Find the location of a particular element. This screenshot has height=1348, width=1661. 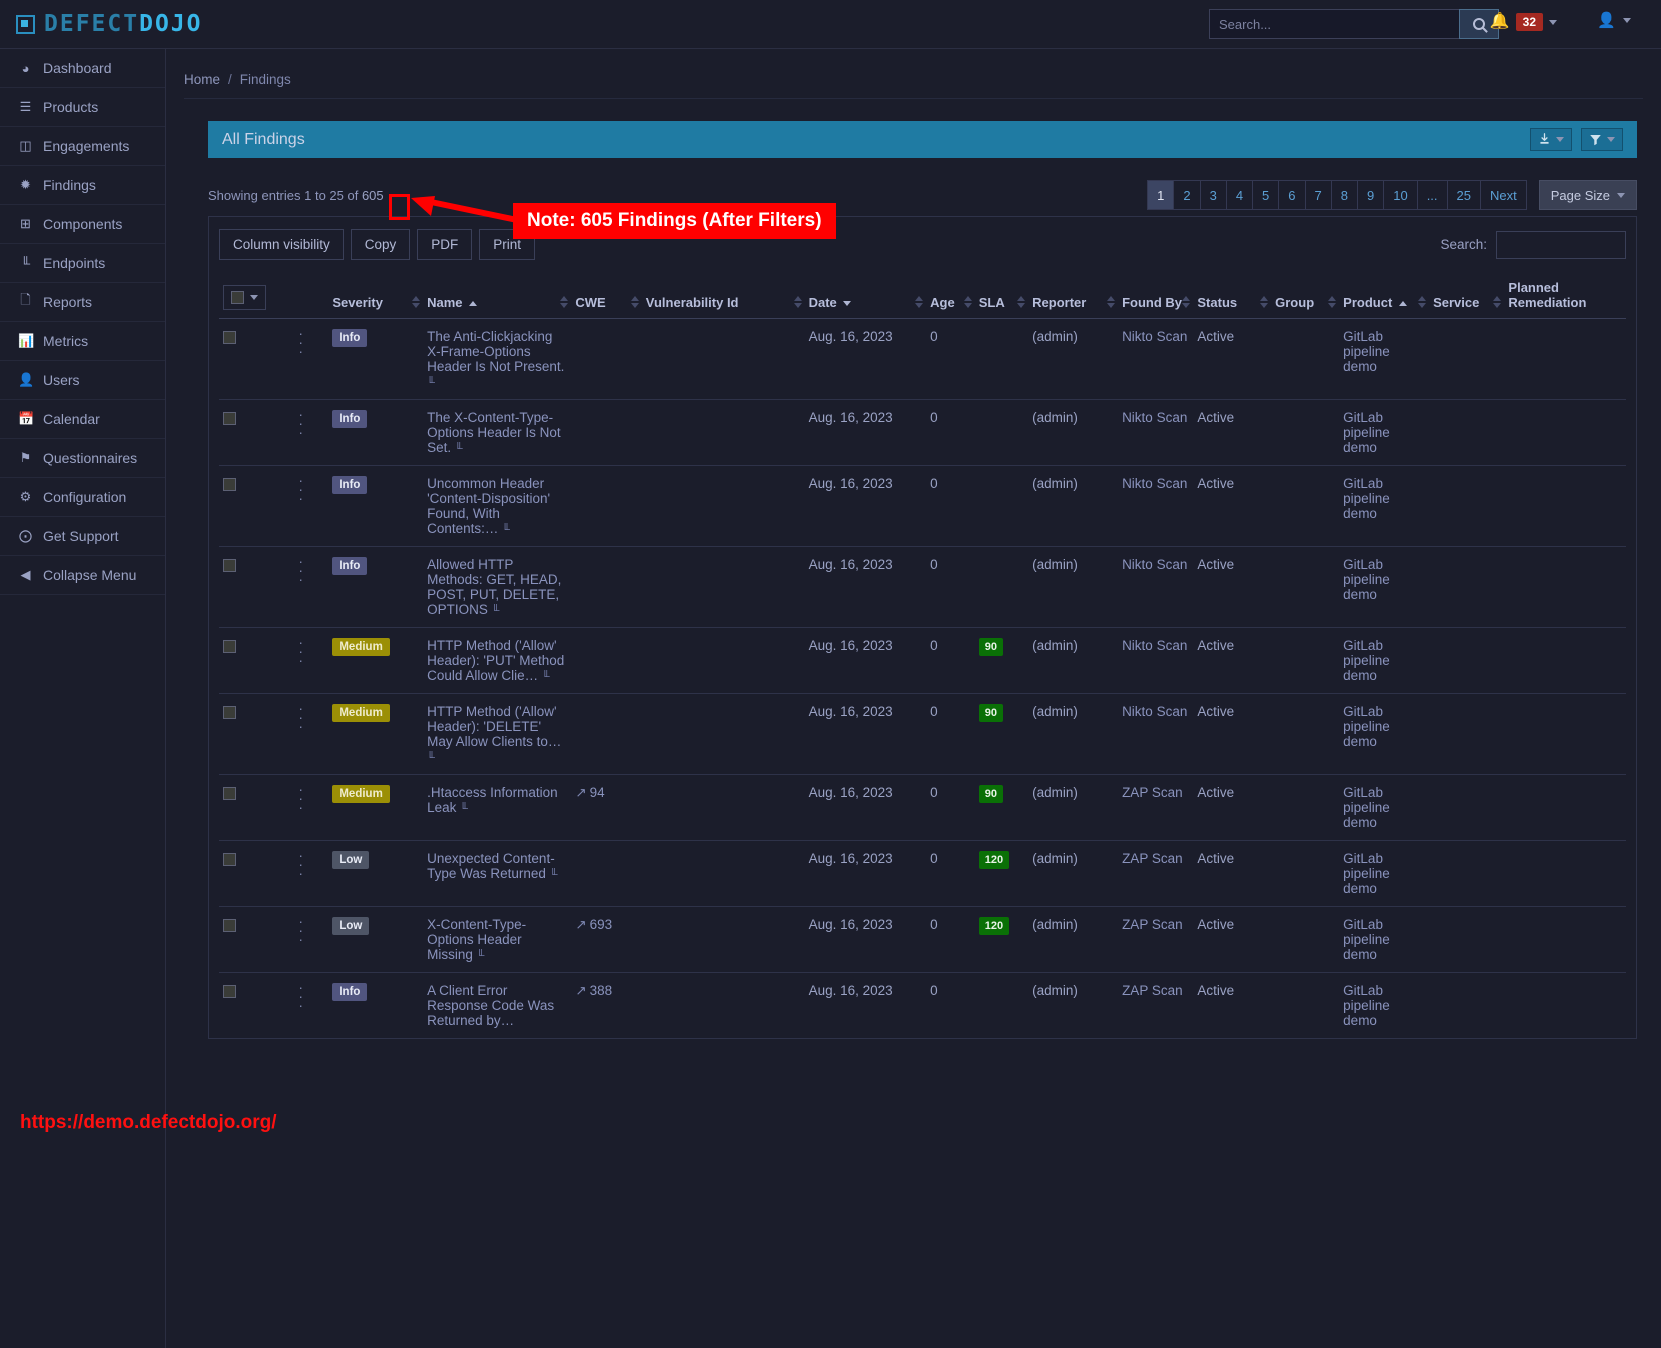

global-search is located at coordinates (1354, 24).